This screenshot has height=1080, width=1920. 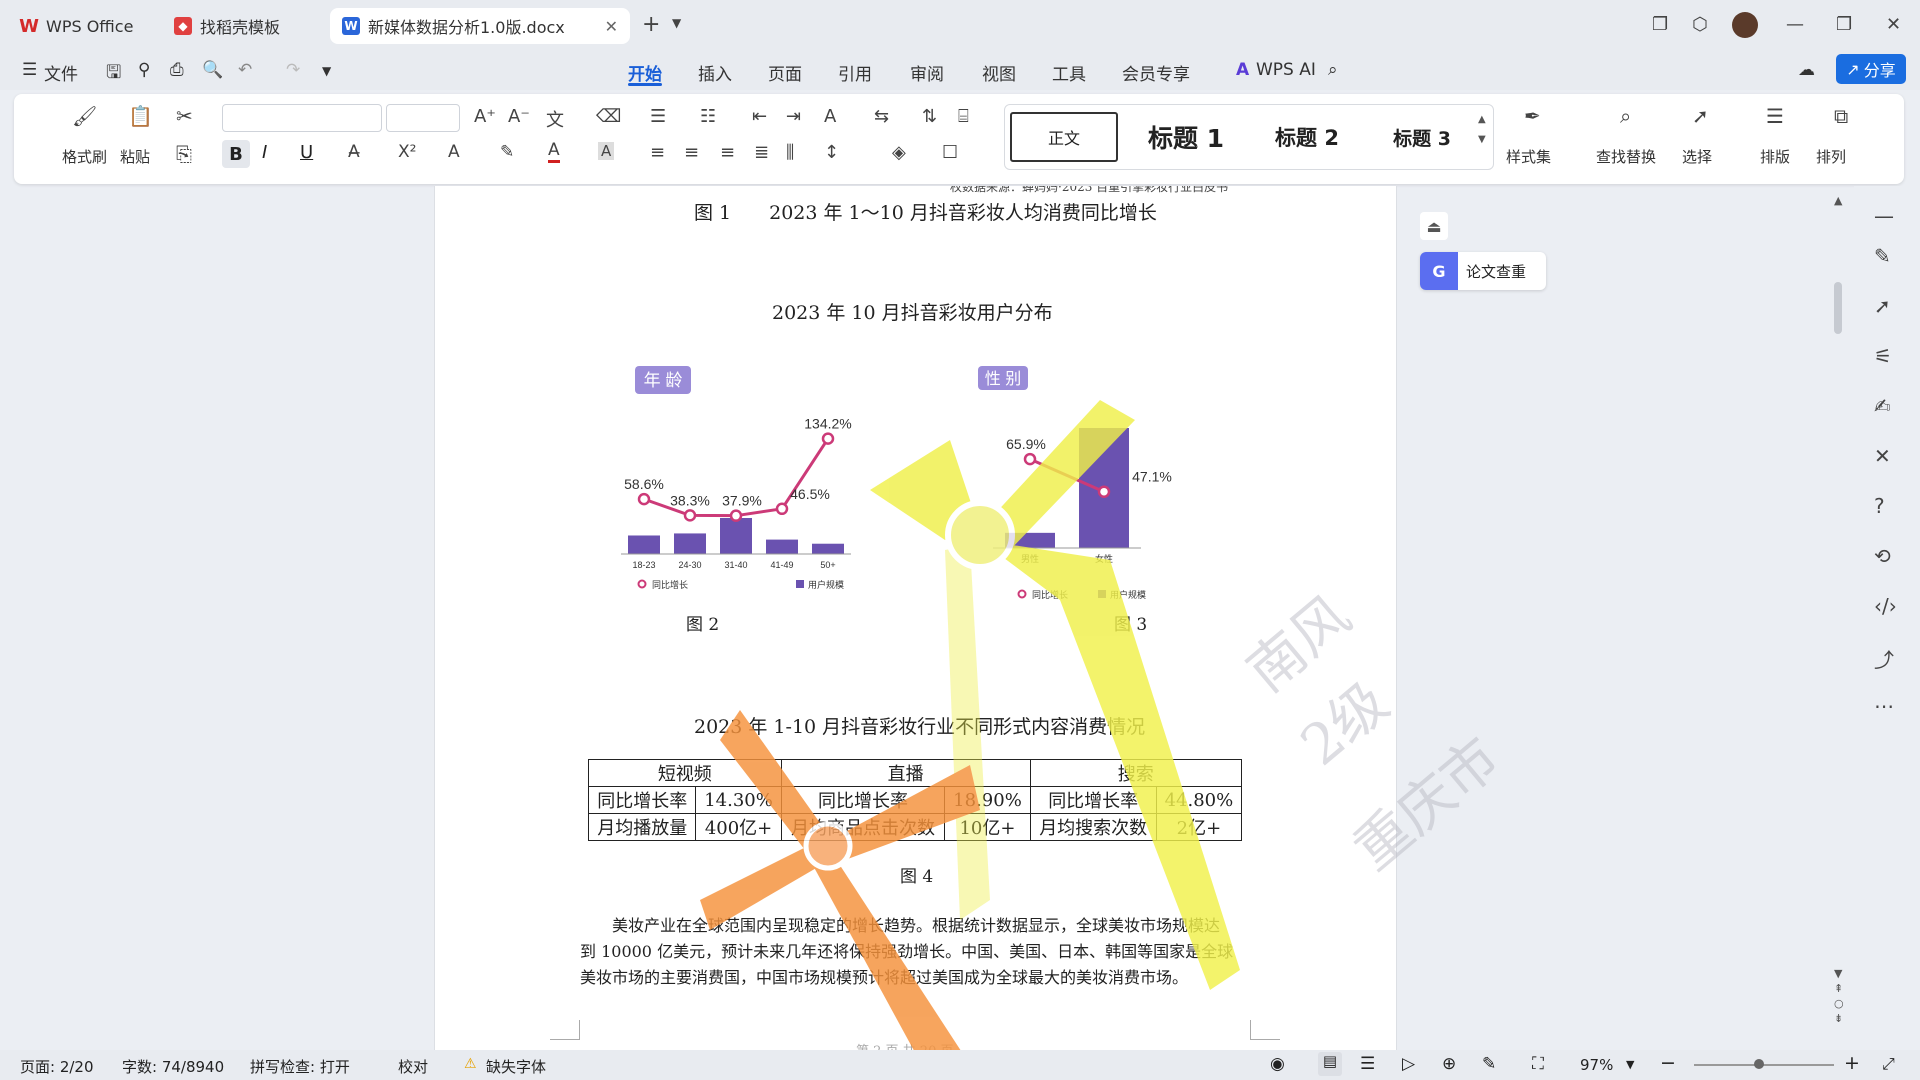 What do you see at coordinates (555, 119) in the screenshot?
I see `phonetic-icon: 文` at bounding box center [555, 119].